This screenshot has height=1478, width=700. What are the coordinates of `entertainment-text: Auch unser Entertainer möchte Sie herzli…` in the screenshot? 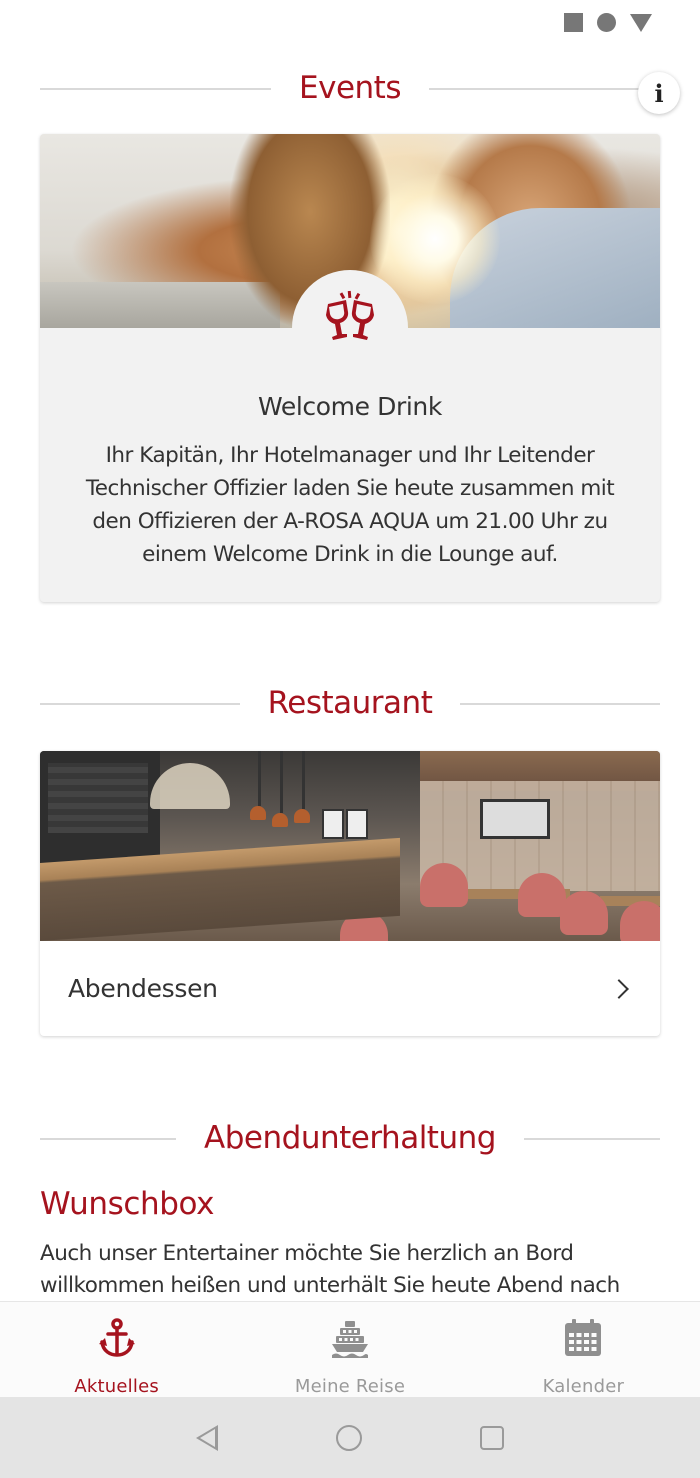 It's located at (330, 1269).